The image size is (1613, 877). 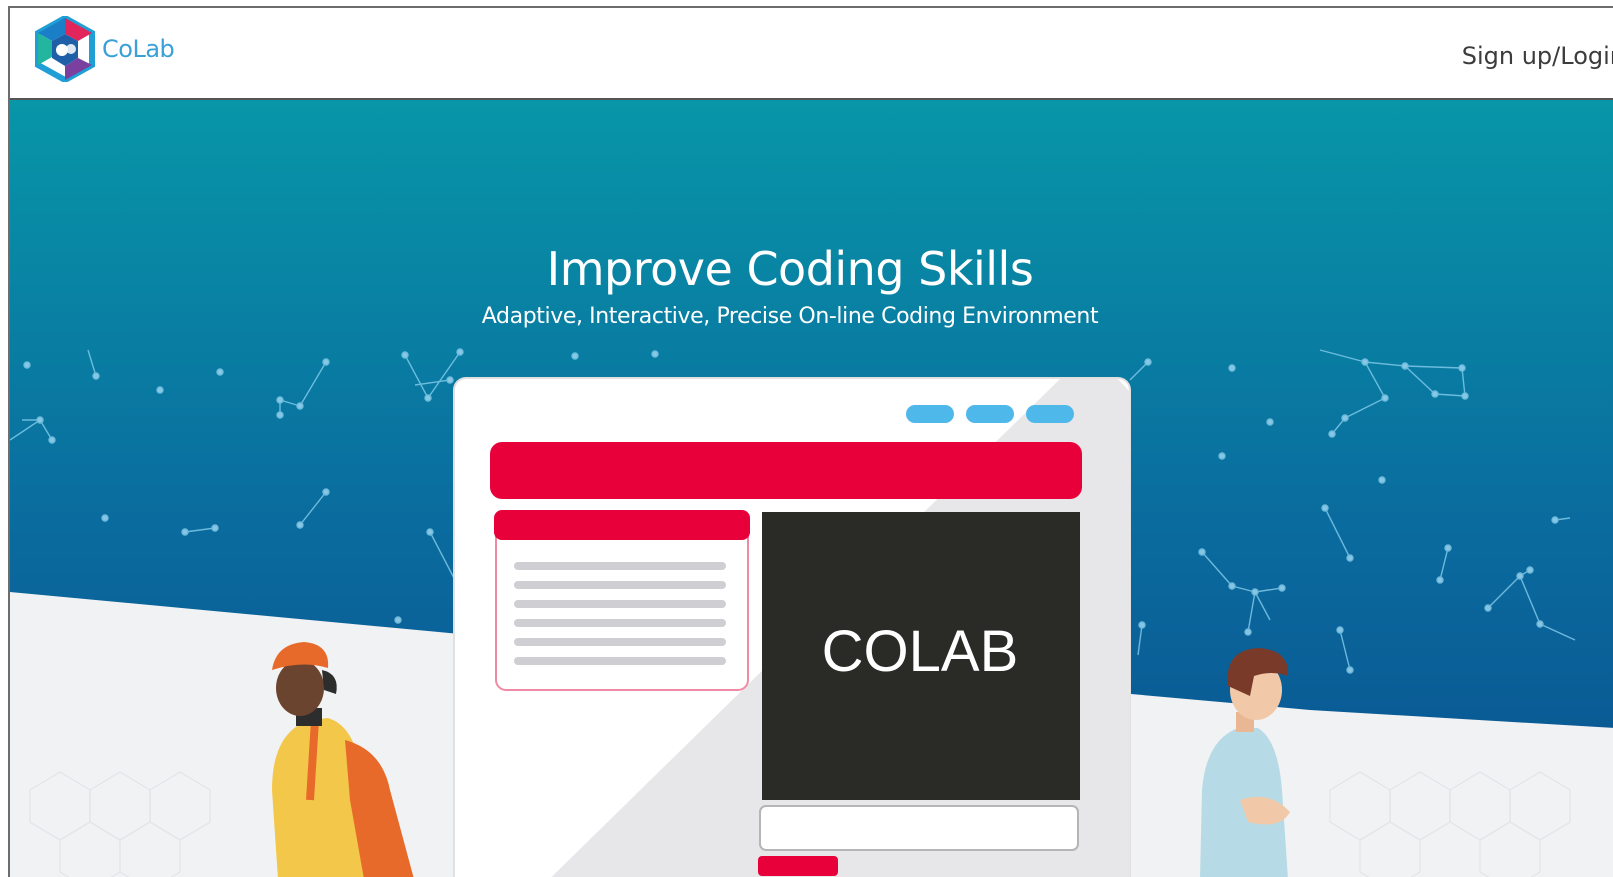 I want to click on screen-label: COLAB, so click(x=920, y=651).